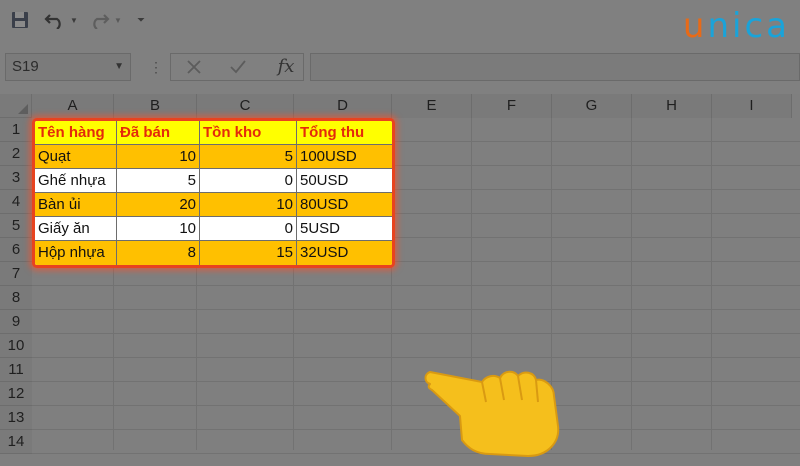 This screenshot has height=466, width=800. What do you see at coordinates (68, 67) in the screenshot?
I see `name-box: S19 ▼` at bounding box center [68, 67].